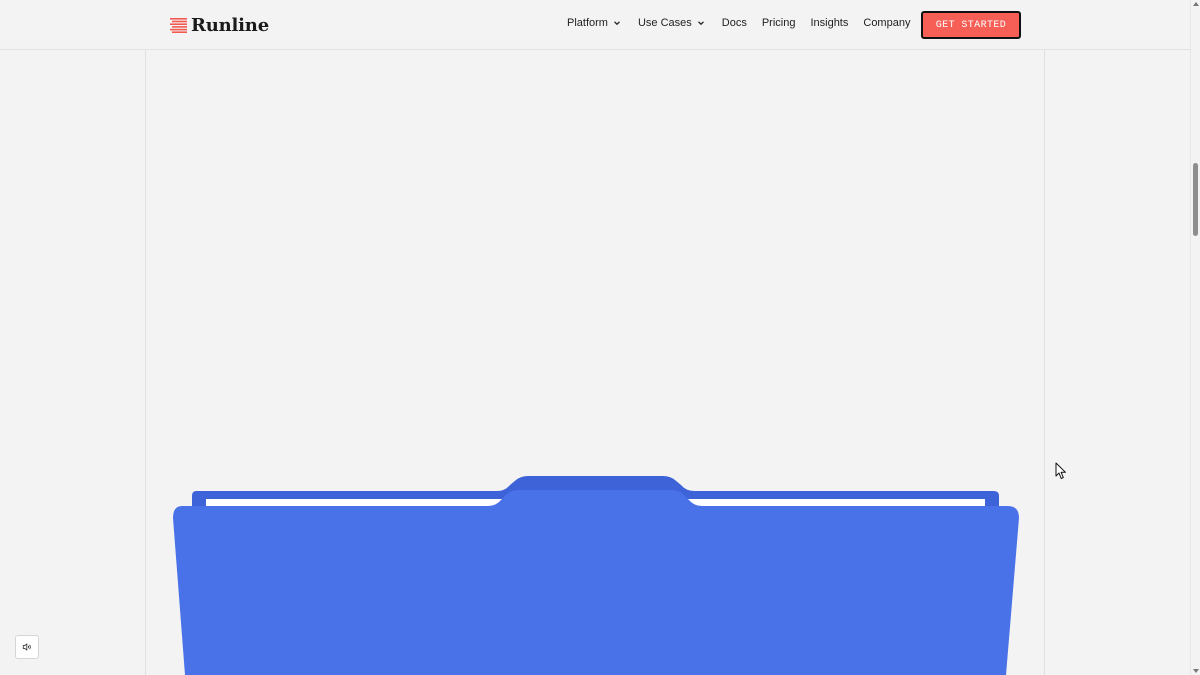 Image resolution: width=1200 pixels, height=675 pixels. I want to click on nav-label-pricing: Pricing, so click(778, 23).